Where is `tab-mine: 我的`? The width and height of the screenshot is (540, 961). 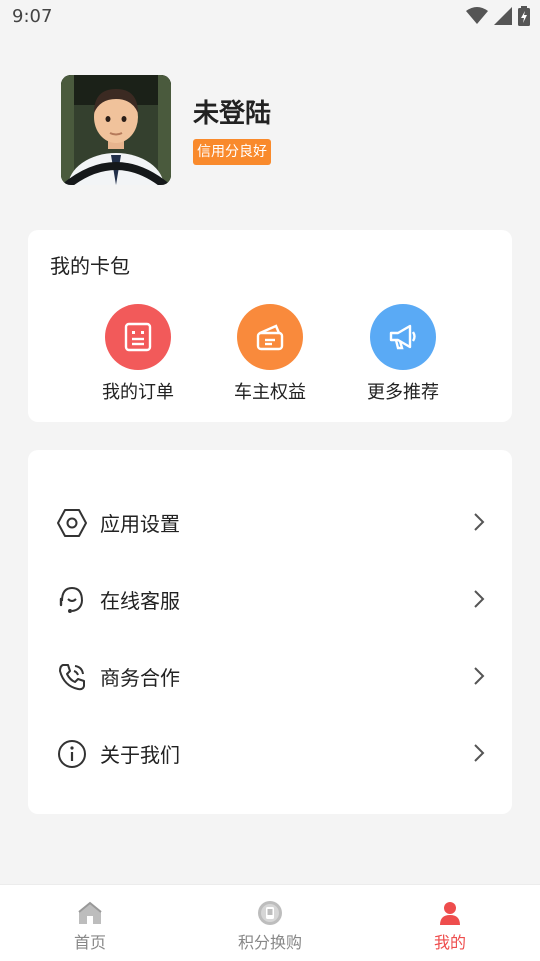 tab-mine: 我的 is located at coordinates (450, 923).